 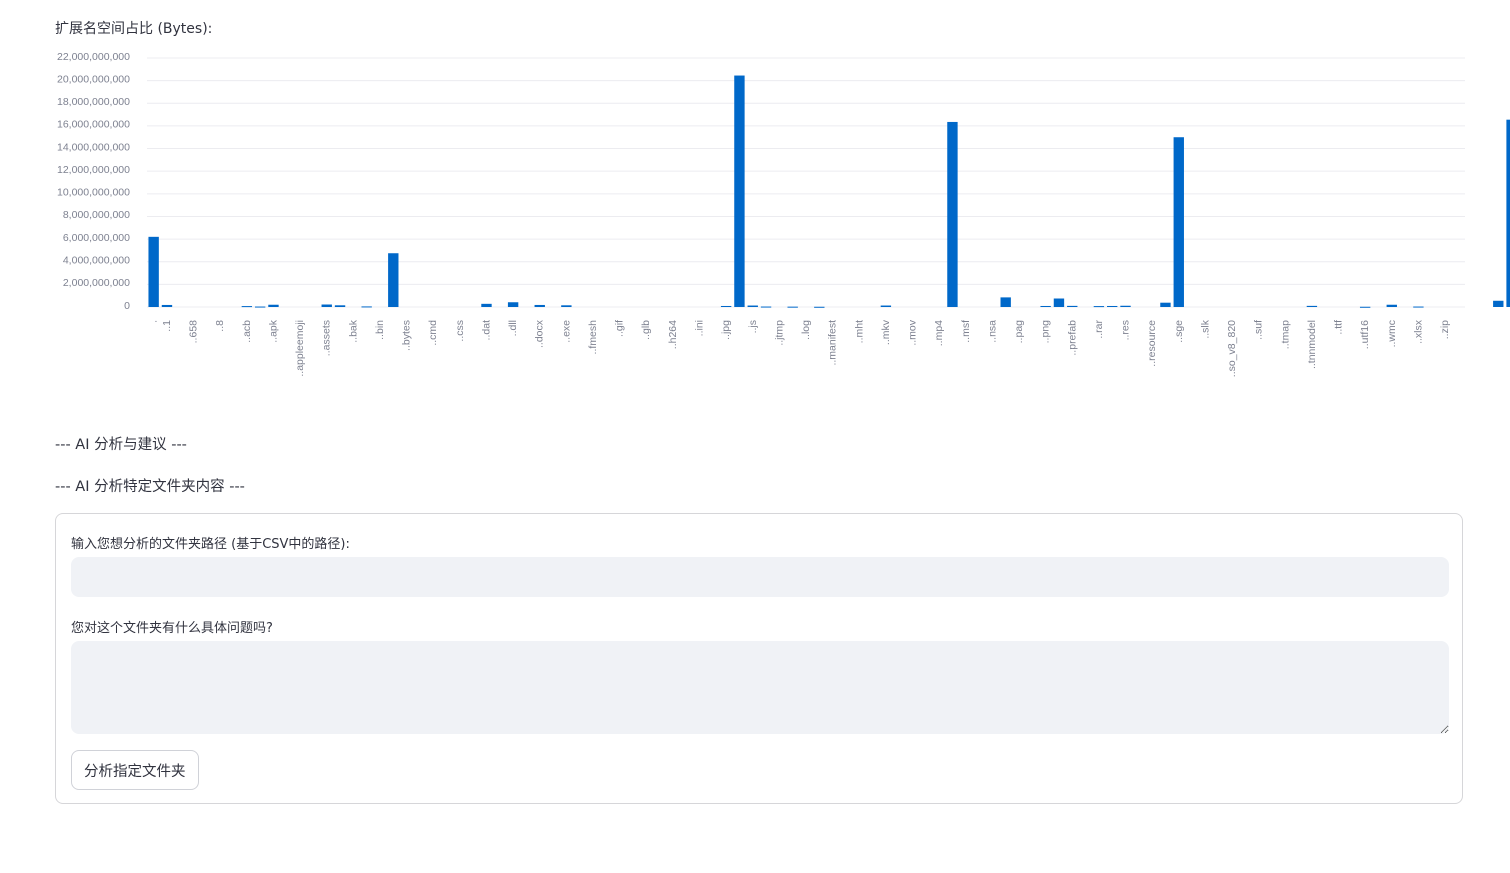 I want to click on bar-..acb, so click(x=247, y=307).